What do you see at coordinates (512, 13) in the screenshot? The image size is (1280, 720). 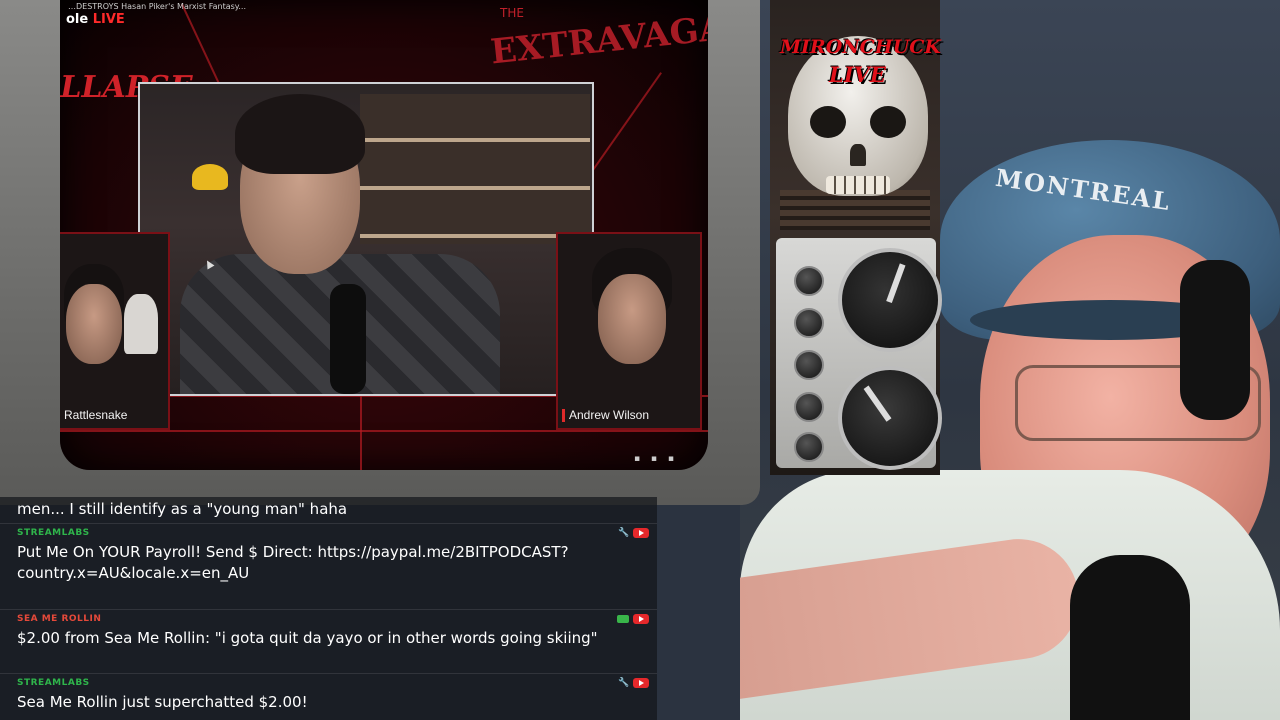 I see `banner-the: THE` at bounding box center [512, 13].